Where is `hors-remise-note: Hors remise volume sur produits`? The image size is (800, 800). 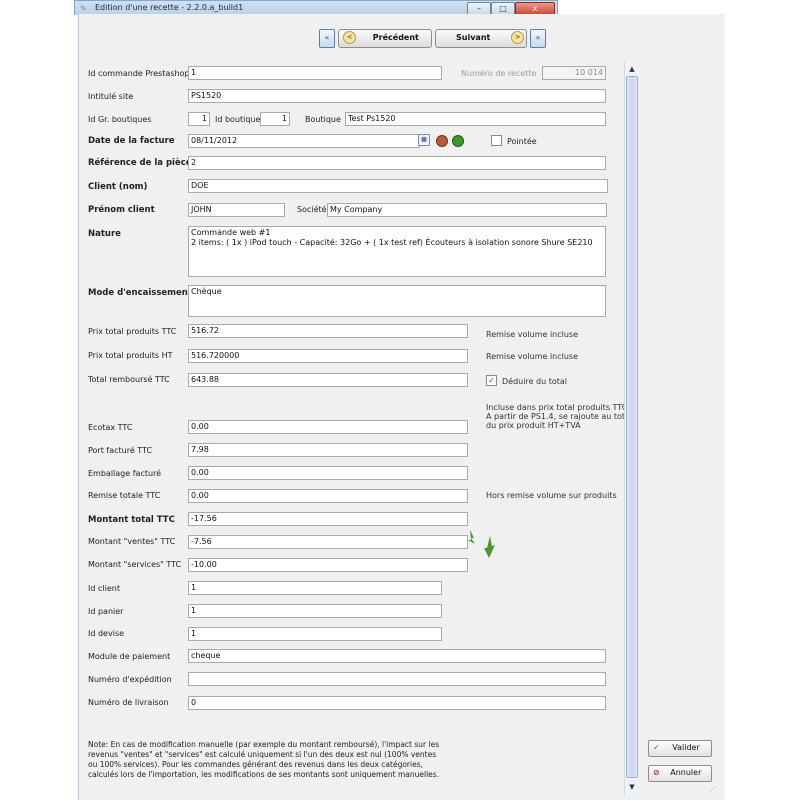
hors-remise-note: Hors remise volume sur produits is located at coordinates (551, 495).